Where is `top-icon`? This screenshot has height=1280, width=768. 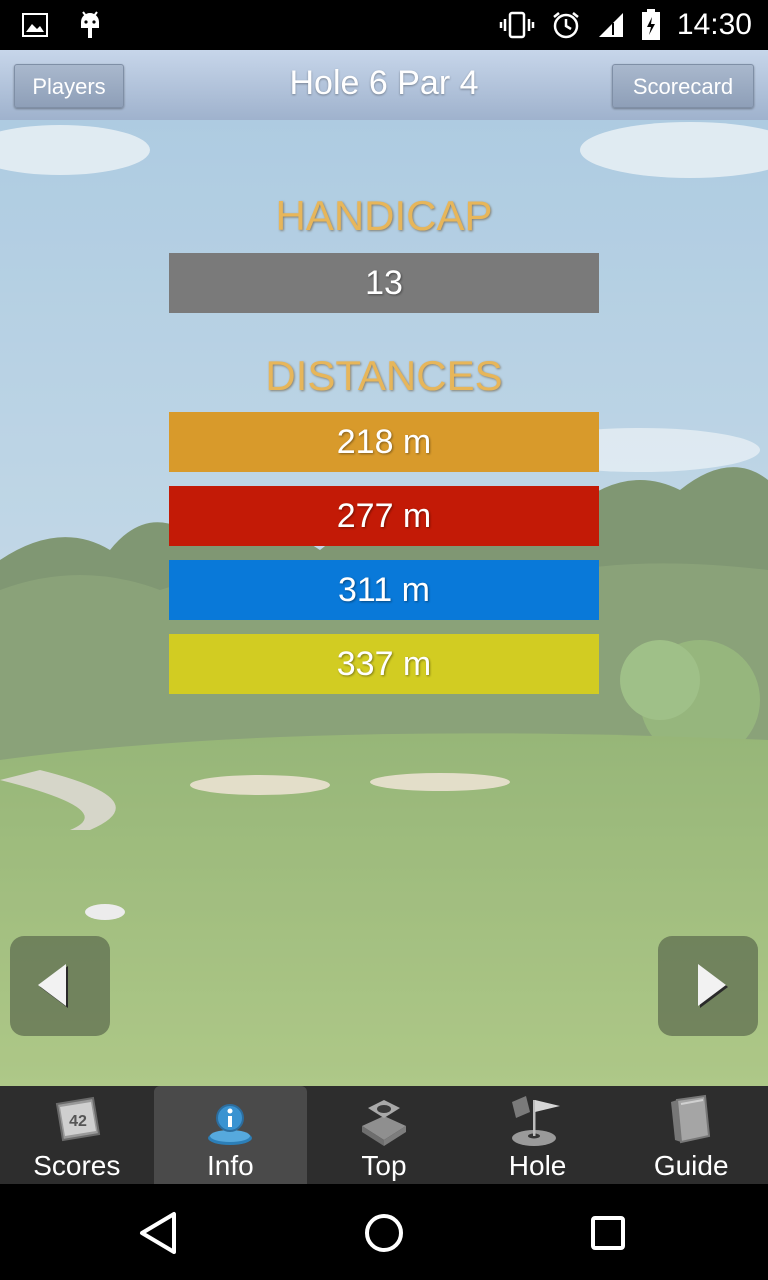
top-icon is located at coordinates (383, 1123).